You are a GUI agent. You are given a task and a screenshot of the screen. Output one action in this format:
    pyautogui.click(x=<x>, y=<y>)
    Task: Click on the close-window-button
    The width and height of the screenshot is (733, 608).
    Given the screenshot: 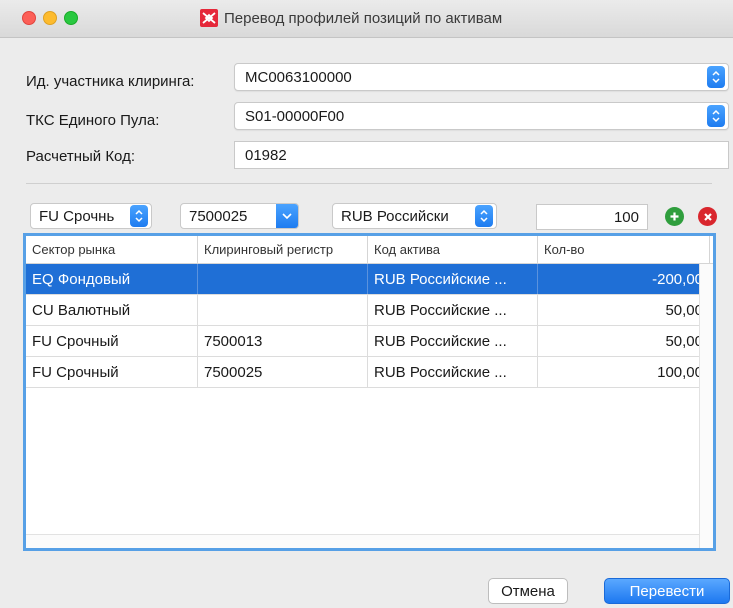 What is the action you would take?
    pyautogui.click(x=29, y=18)
    